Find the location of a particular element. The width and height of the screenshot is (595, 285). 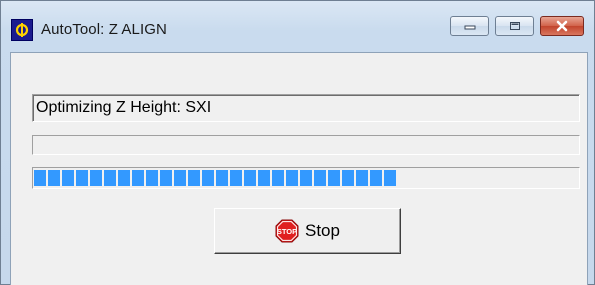

stop-button: STOP Stop is located at coordinates (307, 231).